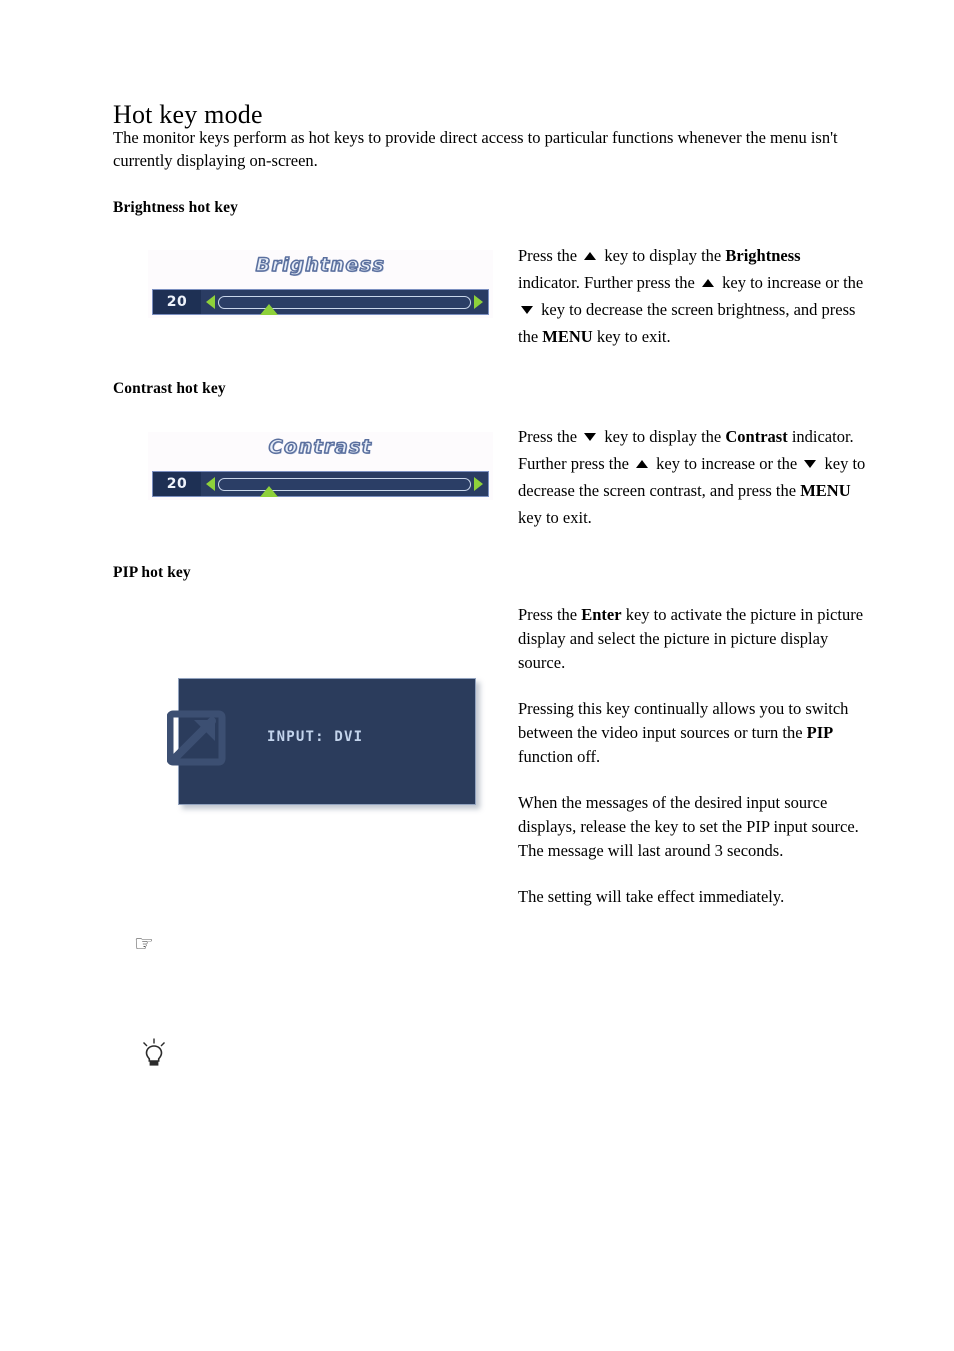  Describe the element at coordinates (344, 487) in the screenshot. I see `osd-track-contrast` at that location.